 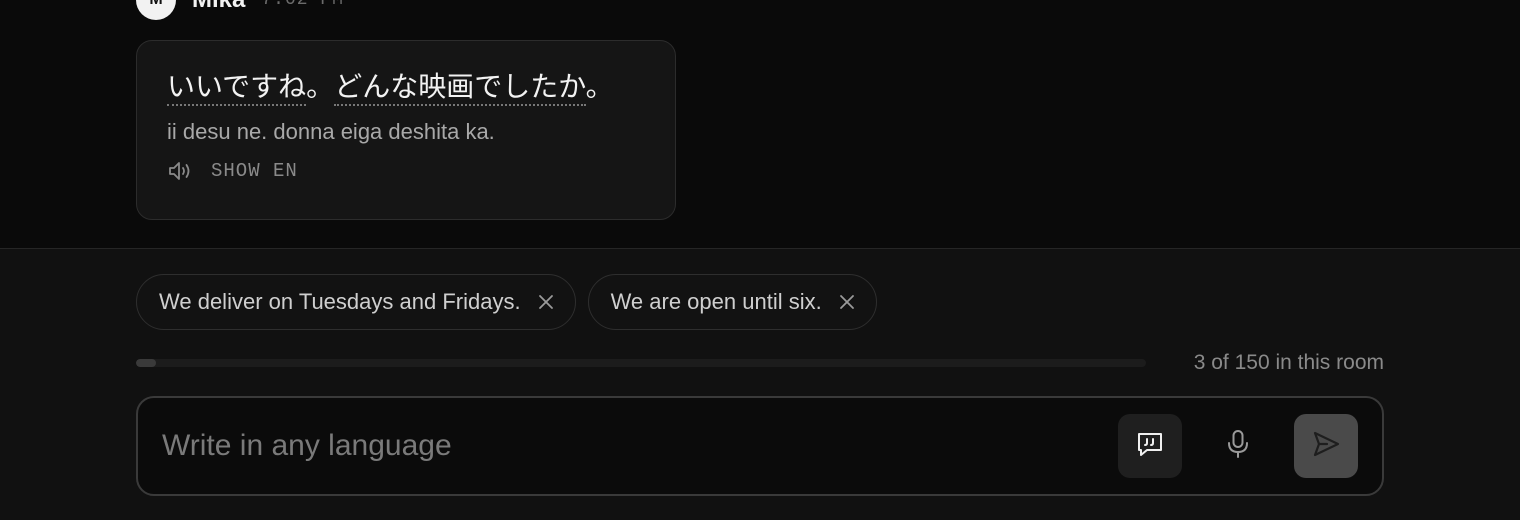 What do you see at coordinates (640, 446) in the screenshot?
I see `message-input` at bounding box center [640, 446].